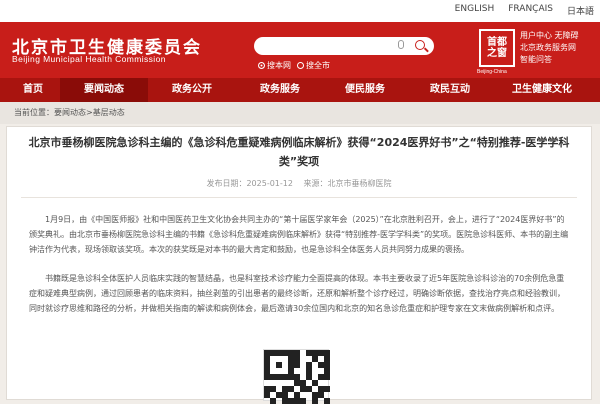 Image resolution: width=600 pixels, height=404 pixels. I want to click on breadcrumb: 当前位置：要闻动态>基层动态, so click(300, 113).